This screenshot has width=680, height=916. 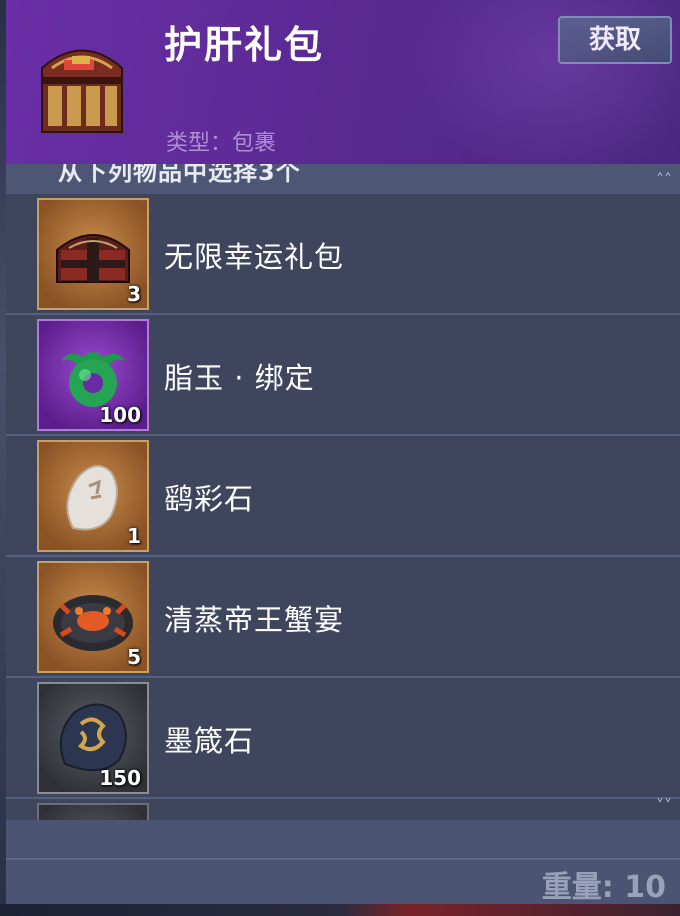 What do you see at coordinates (603, 887) in the screenshot?
I see `weight-label: 重量: 10` at bounding box center [603, 887].